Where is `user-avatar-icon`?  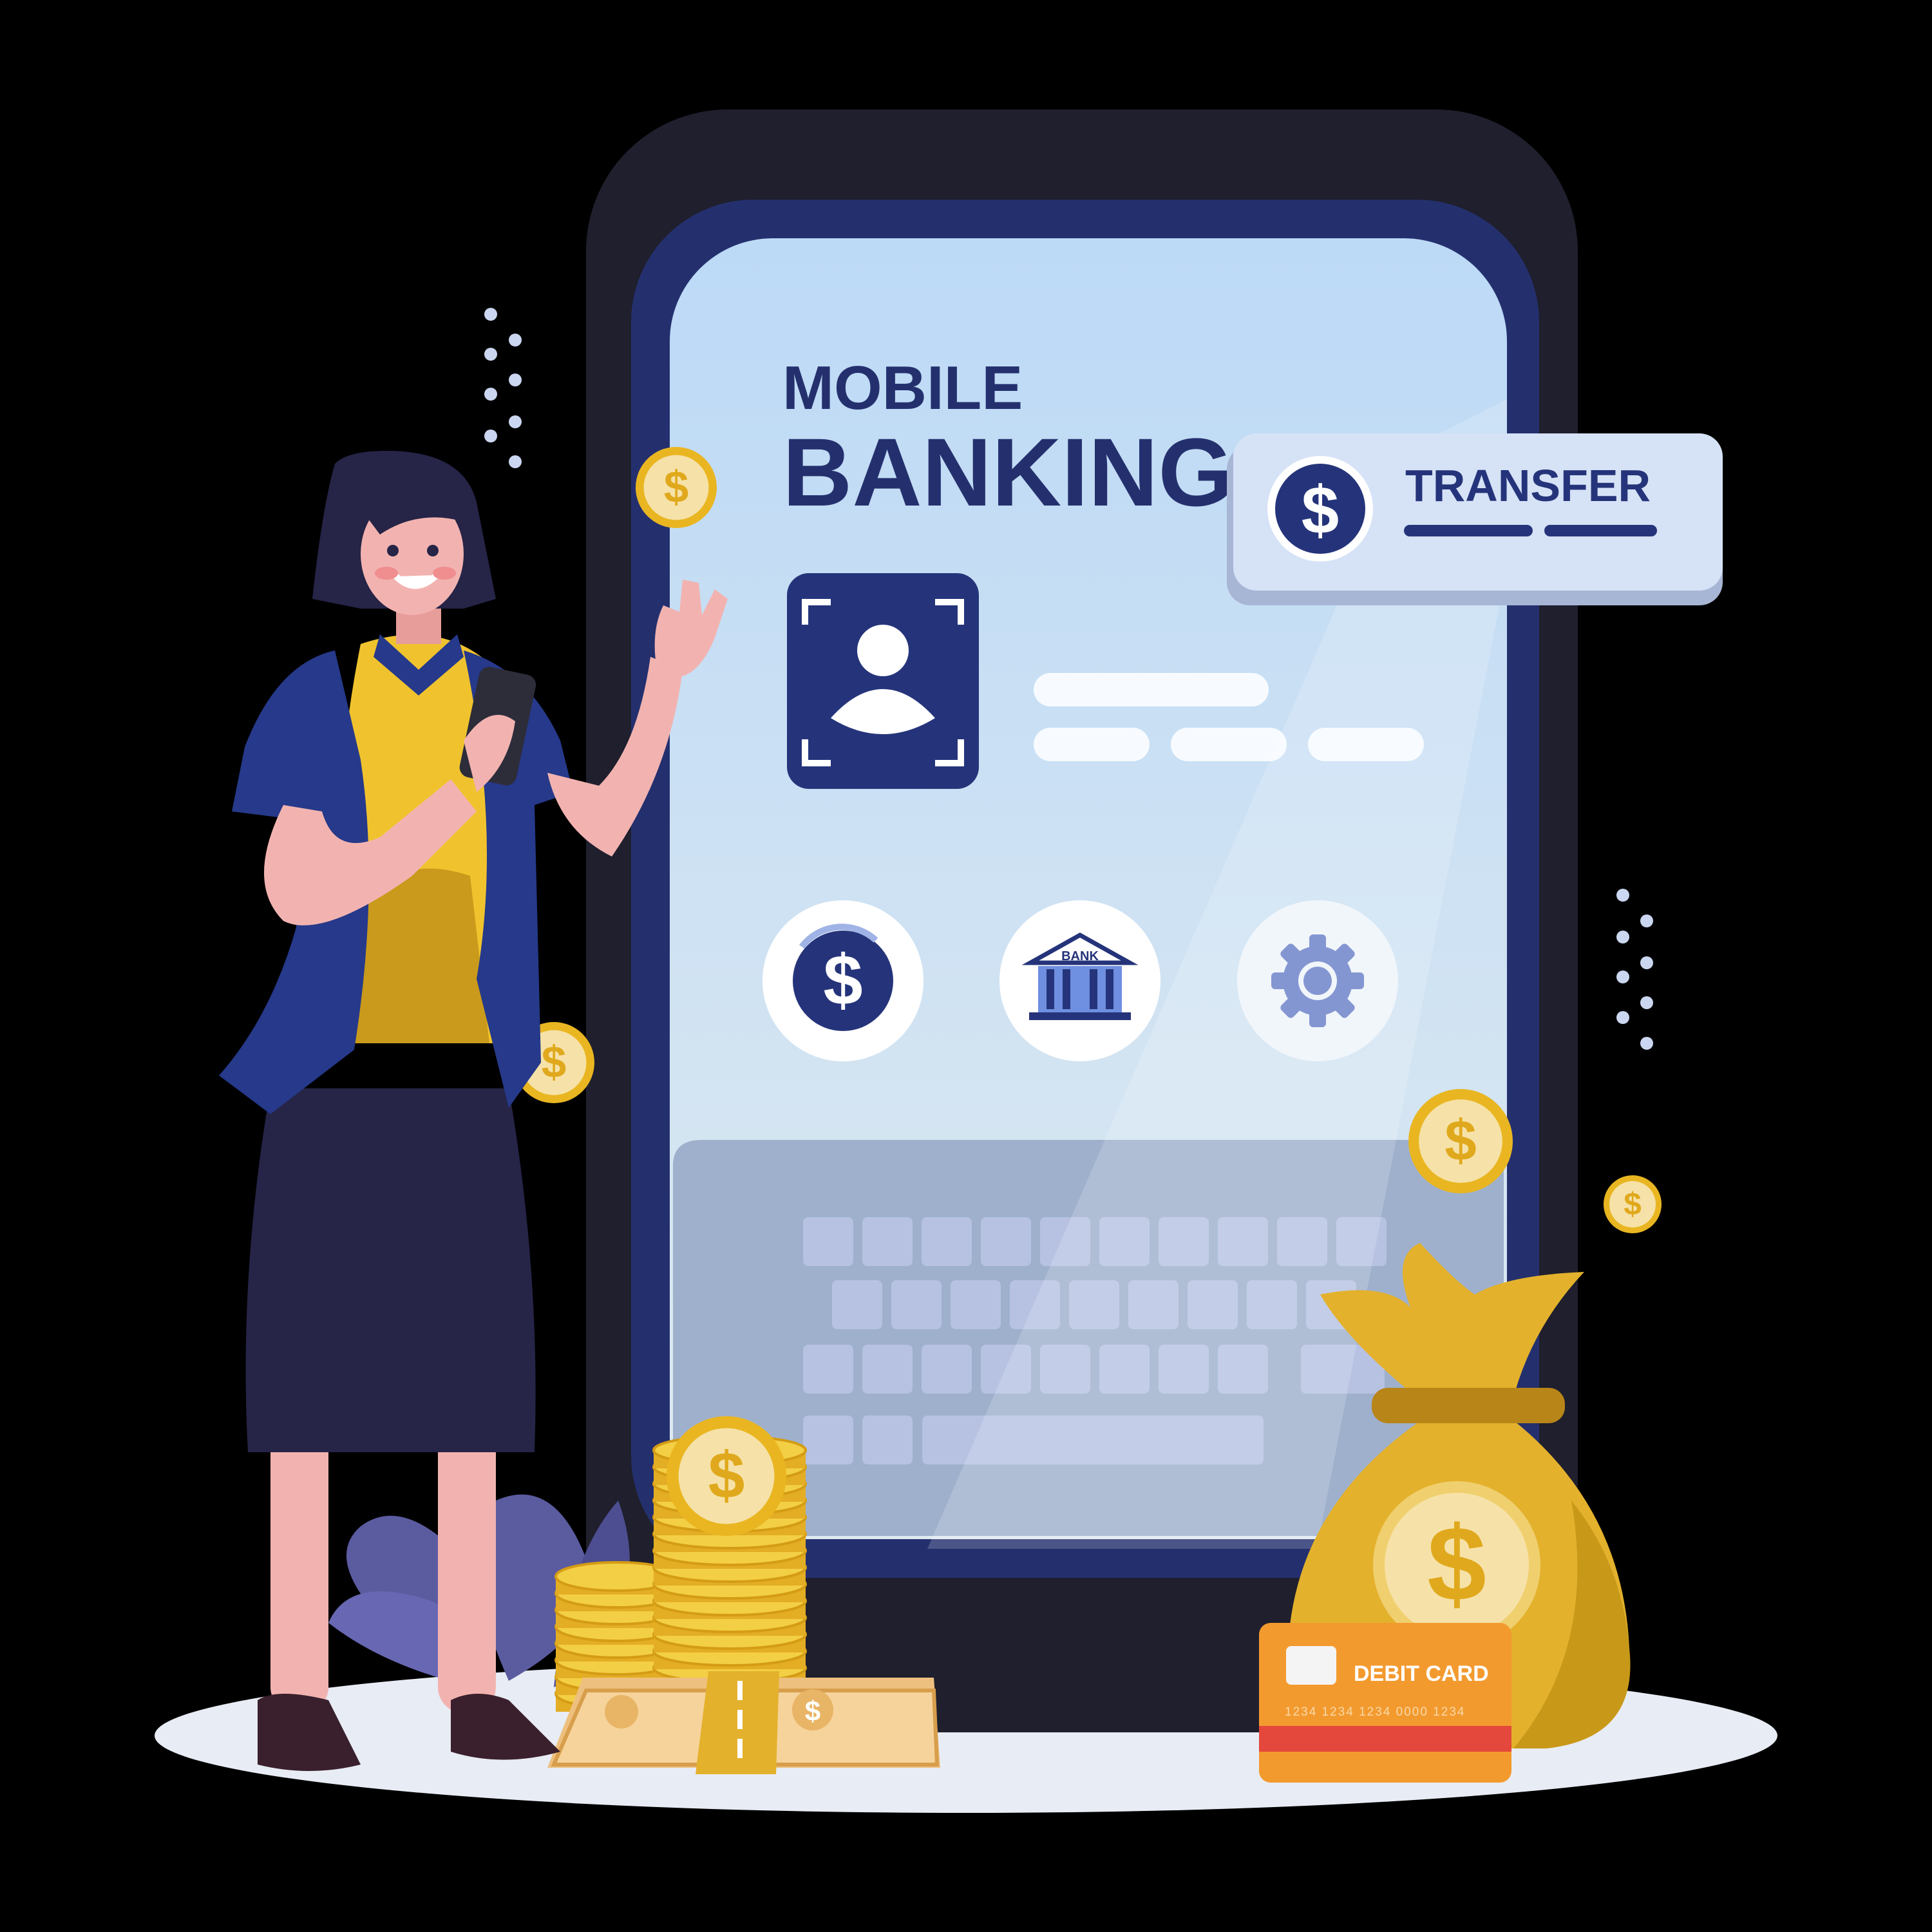
user-avatar-icon is located at coordinates (883, 651).